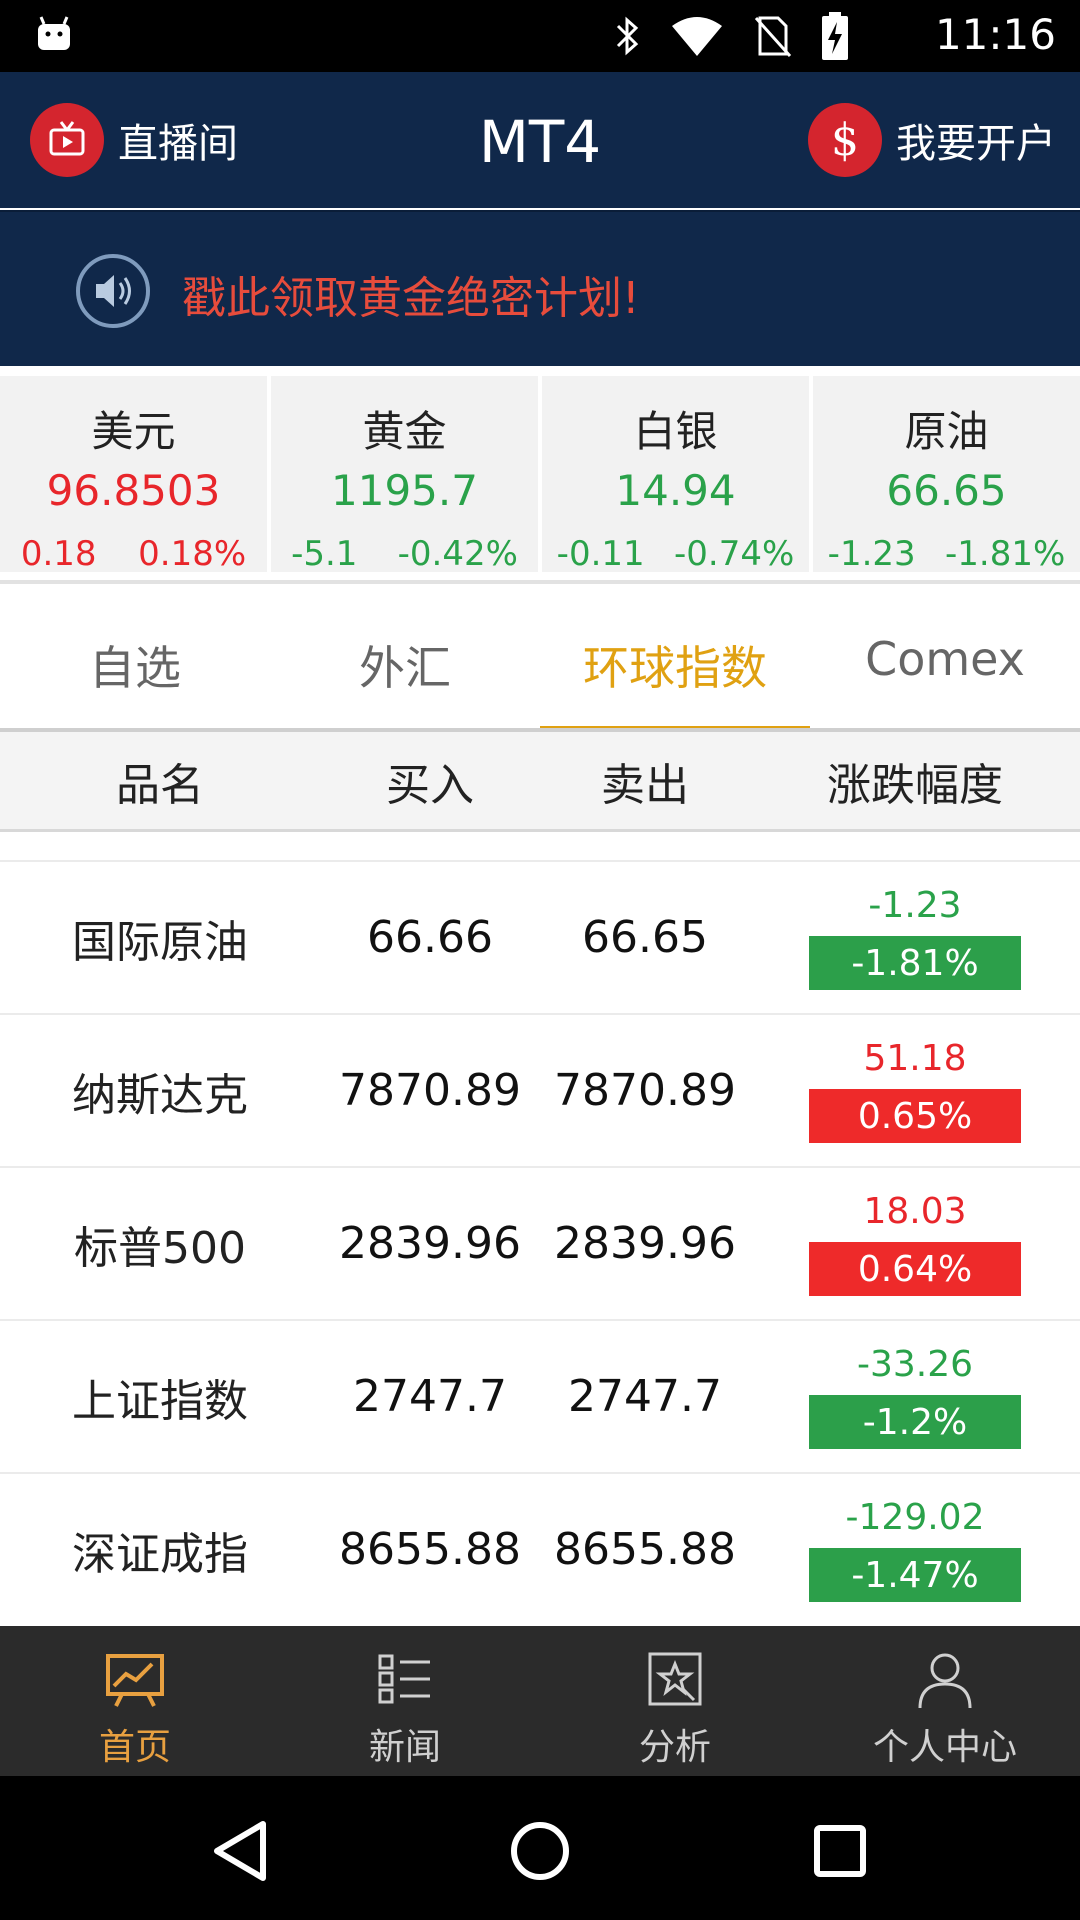  I want to click on bluetooth-icon, so click(627, 36).